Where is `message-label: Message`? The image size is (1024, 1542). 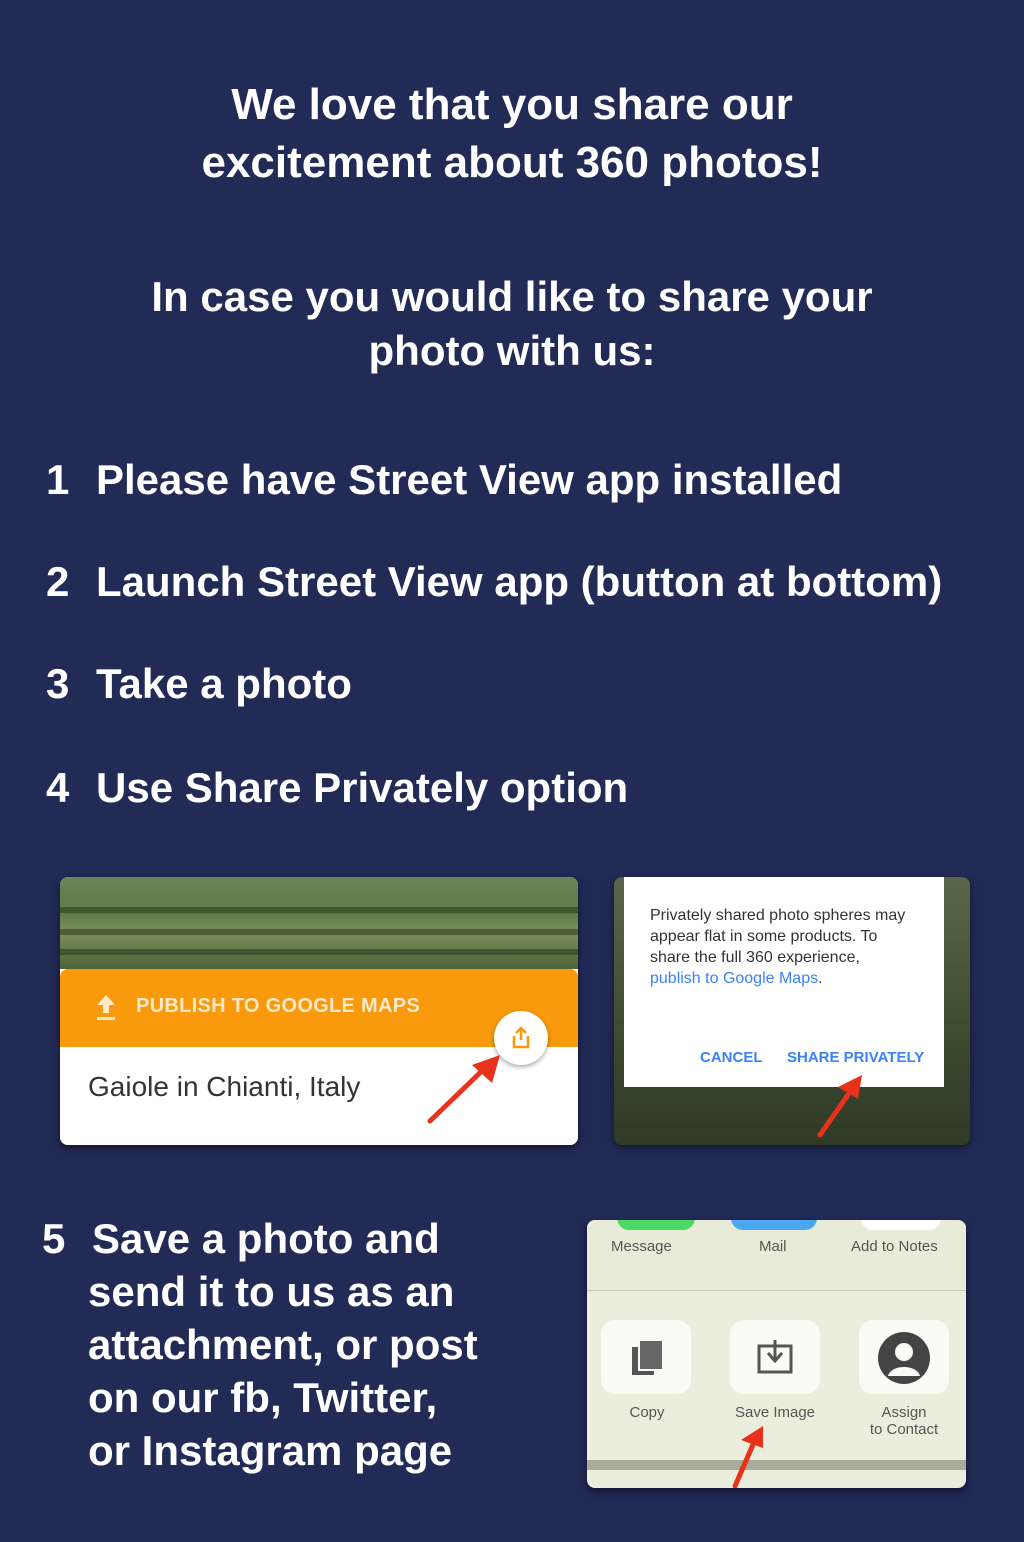 message-label: Message is located at coordinates (641, 1246).